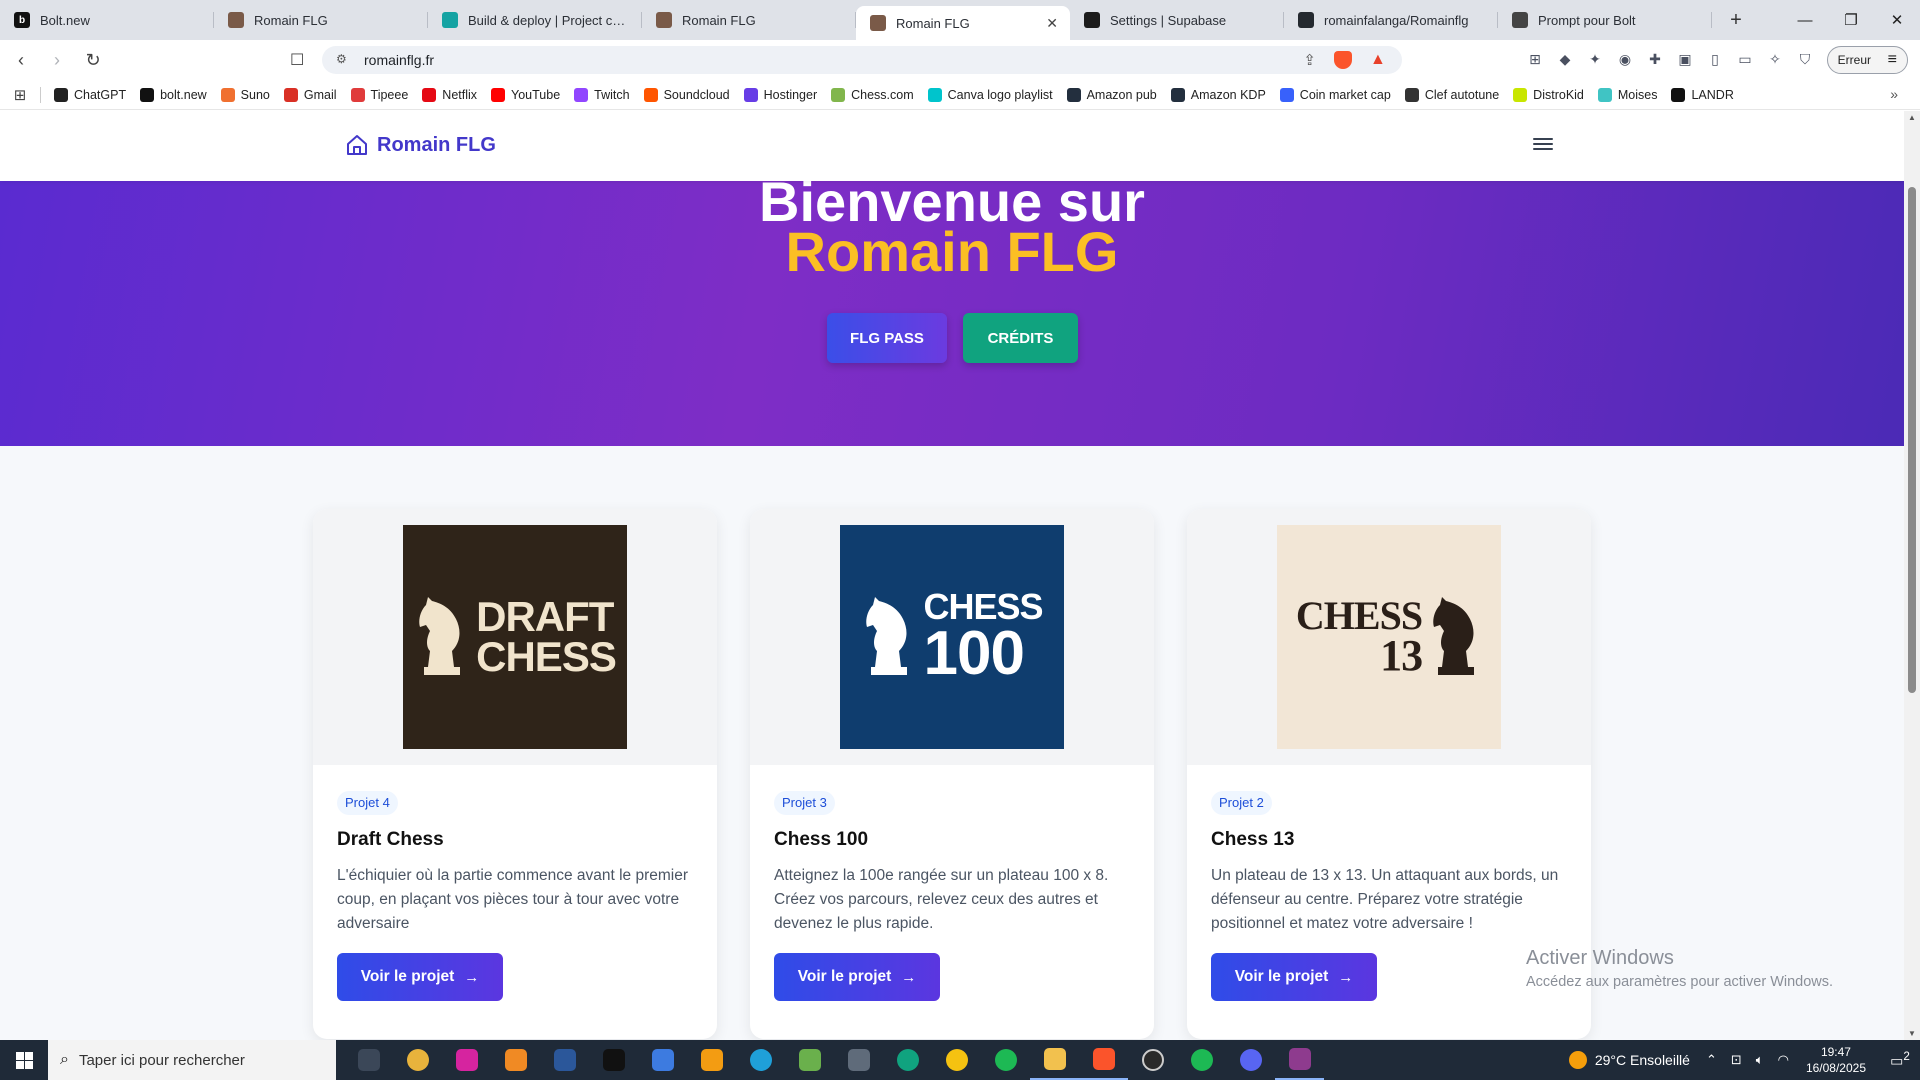 The height and width of the screenshot is (1080, 1920). What do you see at coordinates (1587, 20) in the screenshot?
I see `tab-label: Prompt pour Bolt` at bounding box center [1587, 20].